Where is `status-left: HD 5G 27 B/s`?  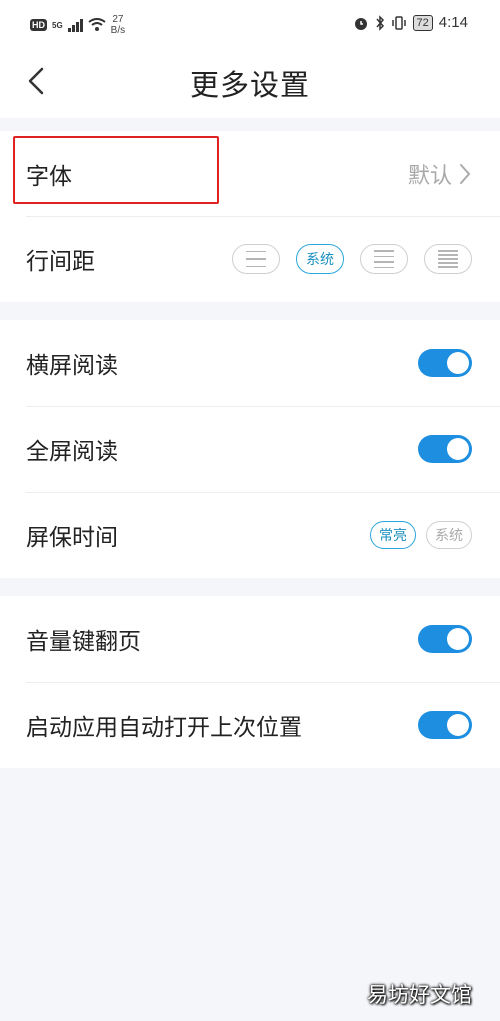 status-left: HD 5G 27 B/s is located at coordinates (77, 25).